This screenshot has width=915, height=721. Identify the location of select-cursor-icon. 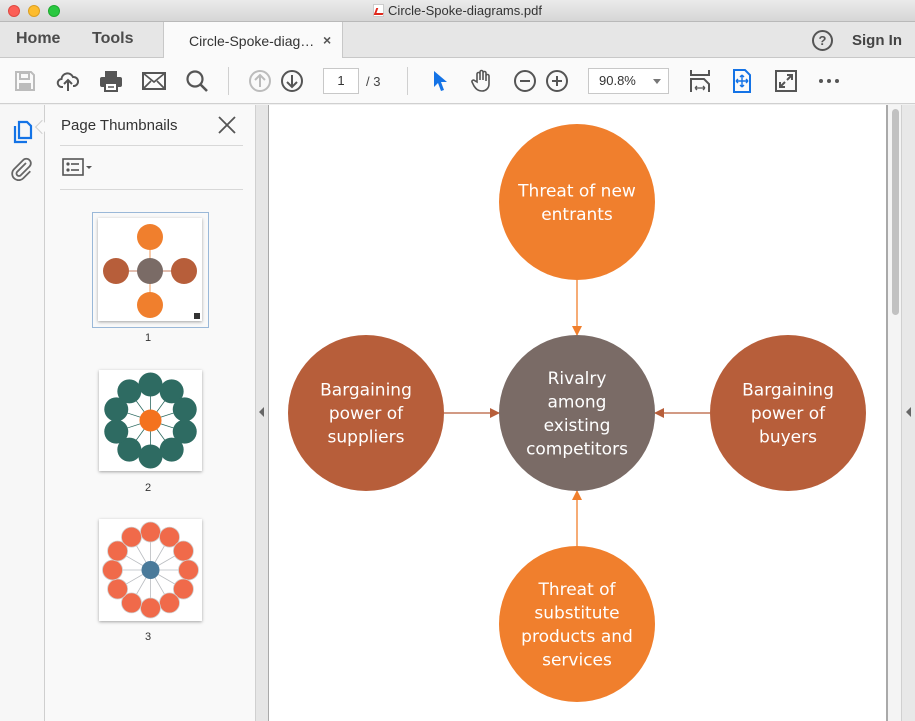
(440, 81).